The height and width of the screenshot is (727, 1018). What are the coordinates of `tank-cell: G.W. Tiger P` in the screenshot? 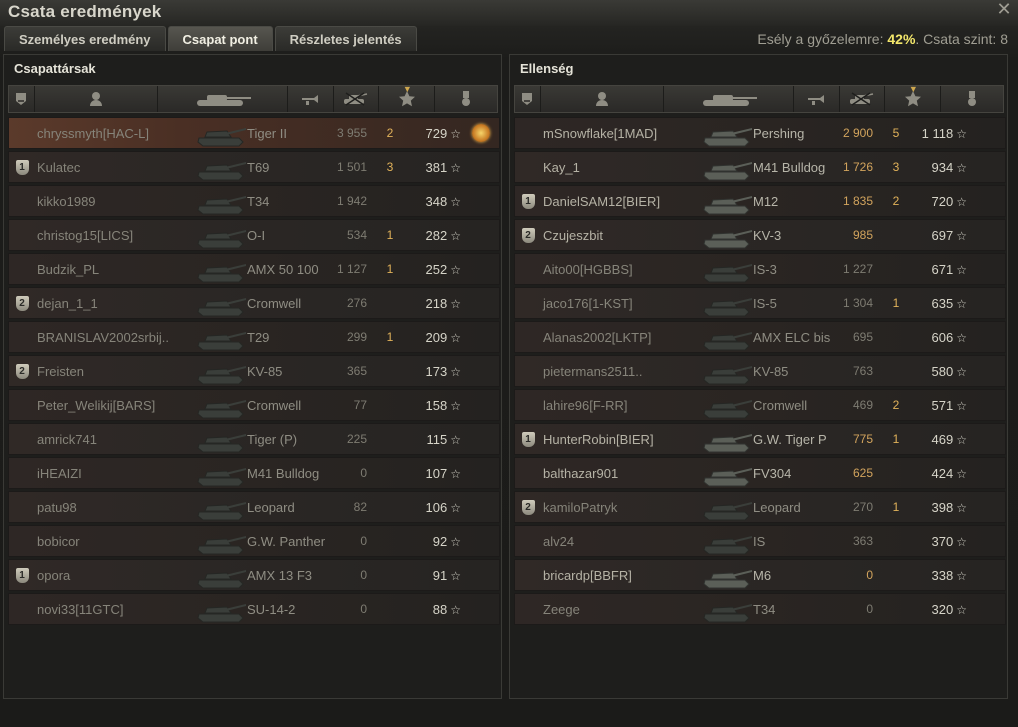 It's located at (766, 439).